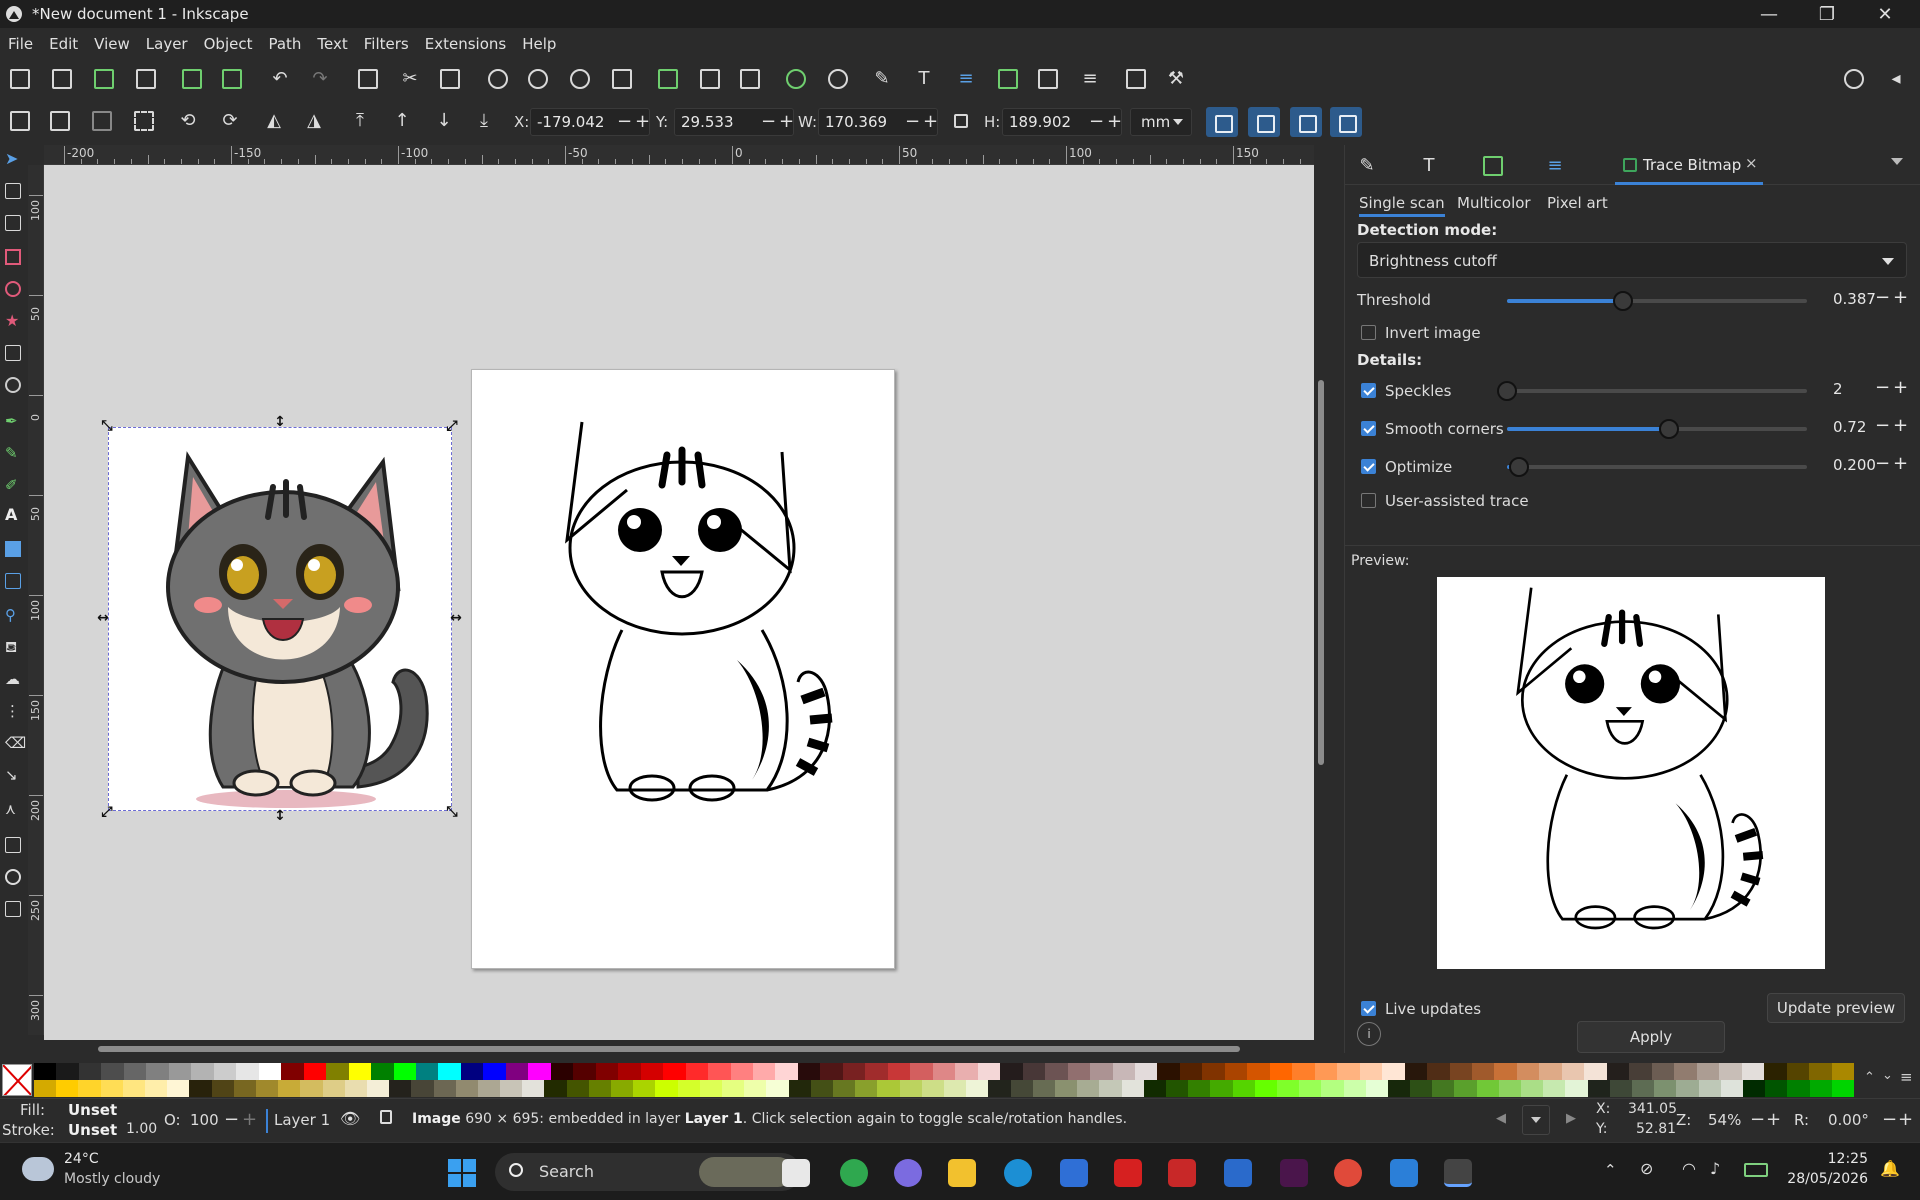 The width and height of the screenshot is (1920, 1200). I want to click on close-icon: ×, so click(1751, 163).